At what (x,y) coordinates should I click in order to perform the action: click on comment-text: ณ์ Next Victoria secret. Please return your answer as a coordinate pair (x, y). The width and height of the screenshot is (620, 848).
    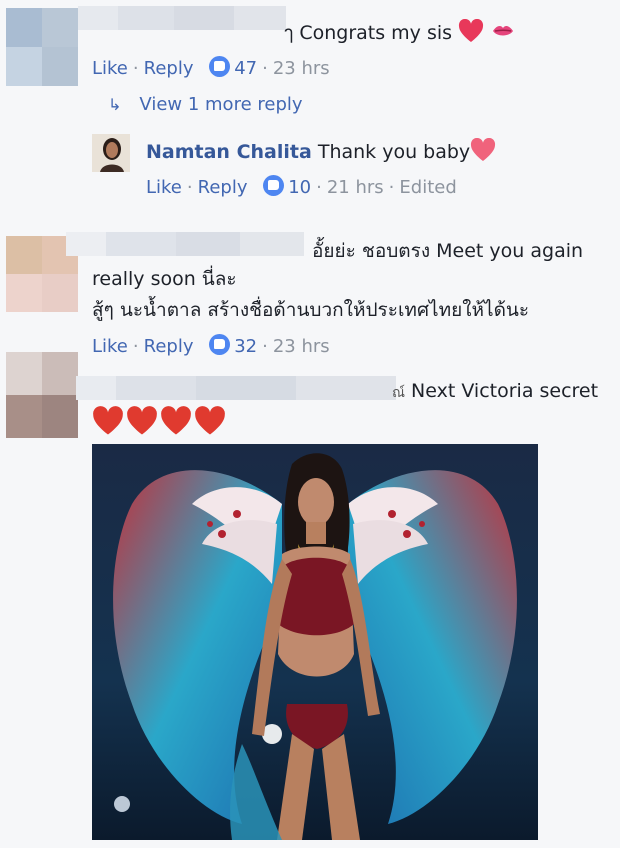
    Looking at the image, I should click on (495, 391).